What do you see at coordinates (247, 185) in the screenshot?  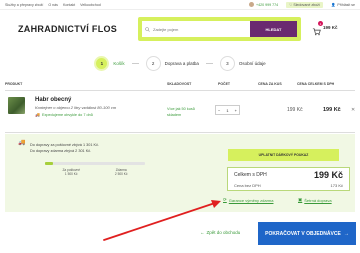 I see `net-label: Cena bez DPH` at bounding box center [247, 185].